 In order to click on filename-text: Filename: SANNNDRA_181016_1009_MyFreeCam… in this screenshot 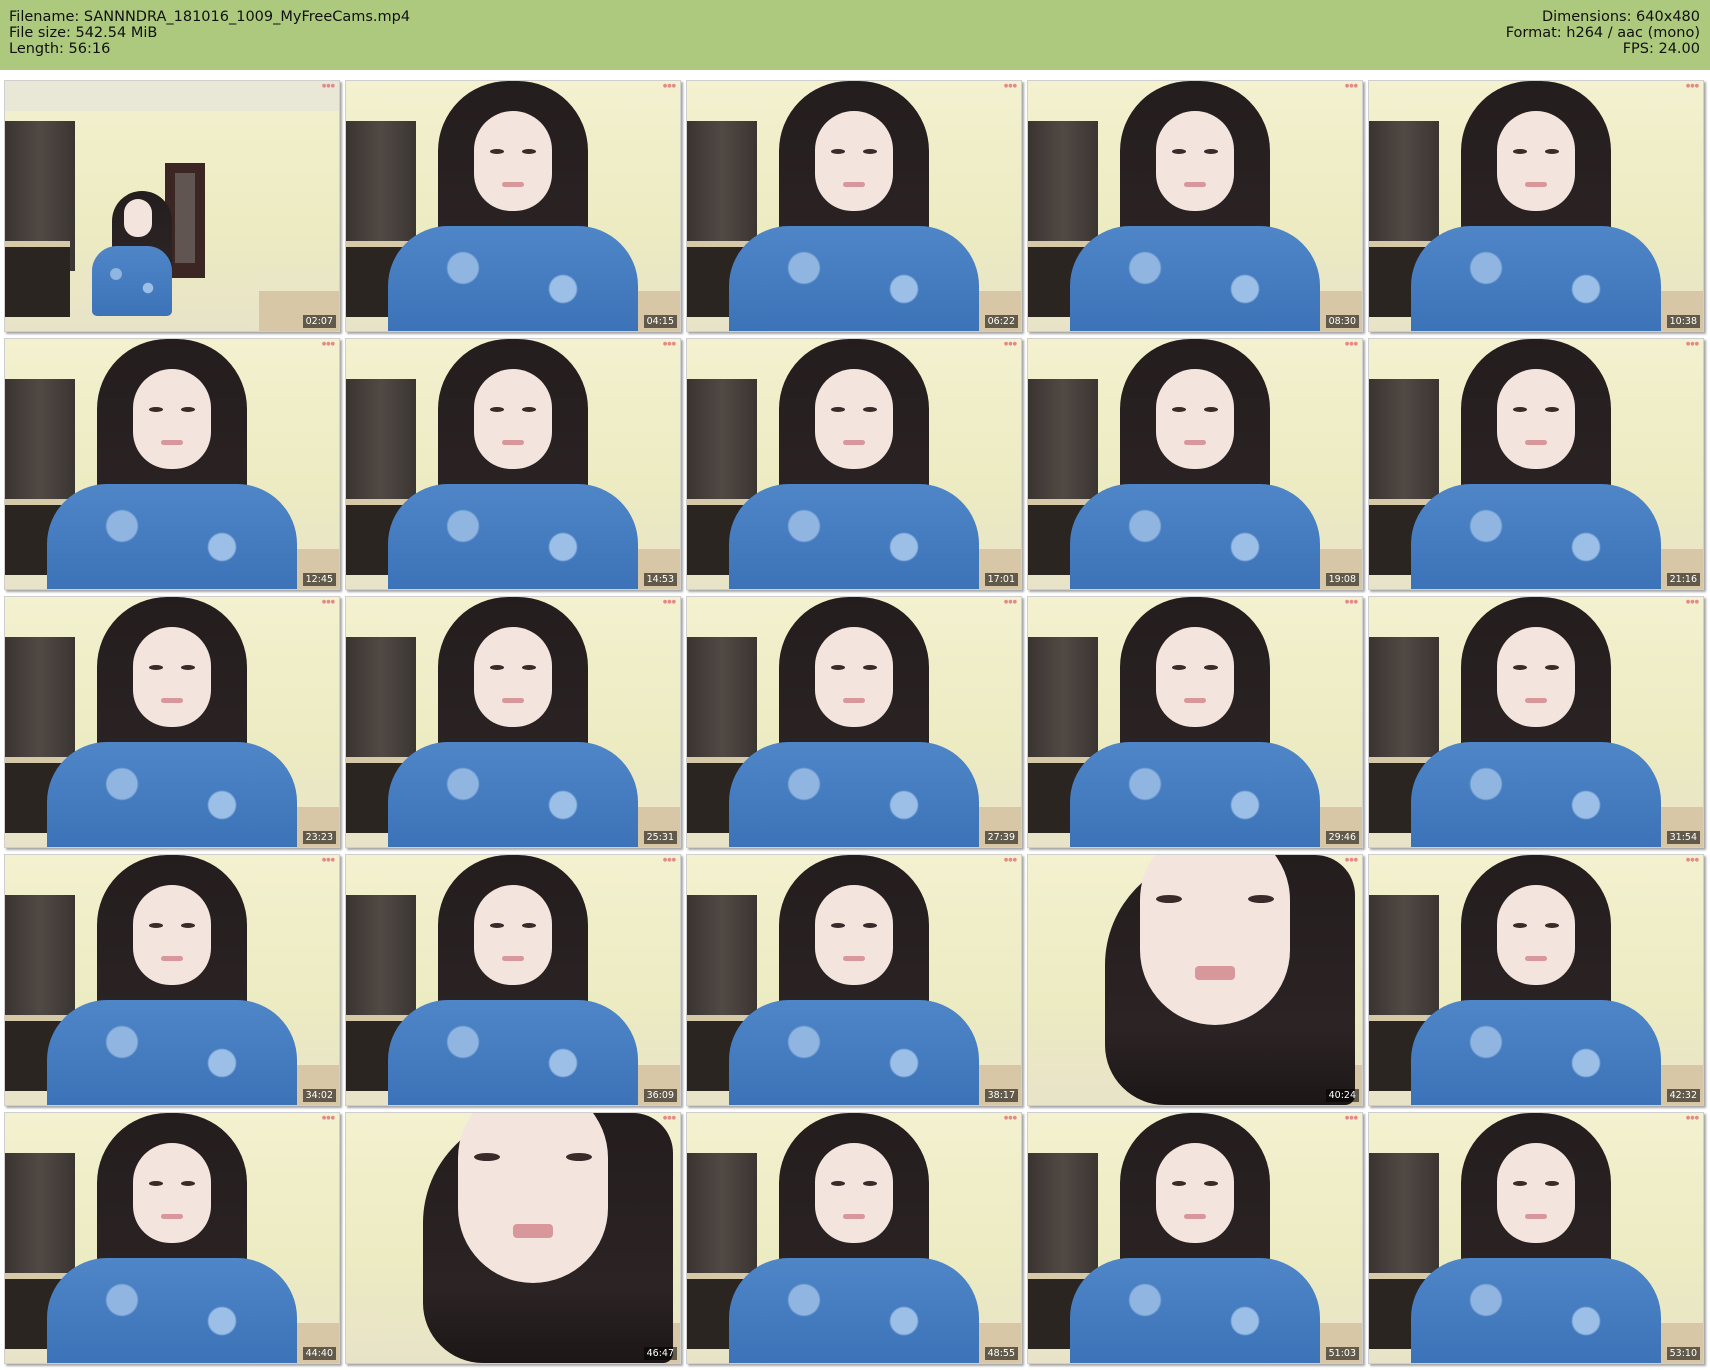, I will do `click(210, 17)`.